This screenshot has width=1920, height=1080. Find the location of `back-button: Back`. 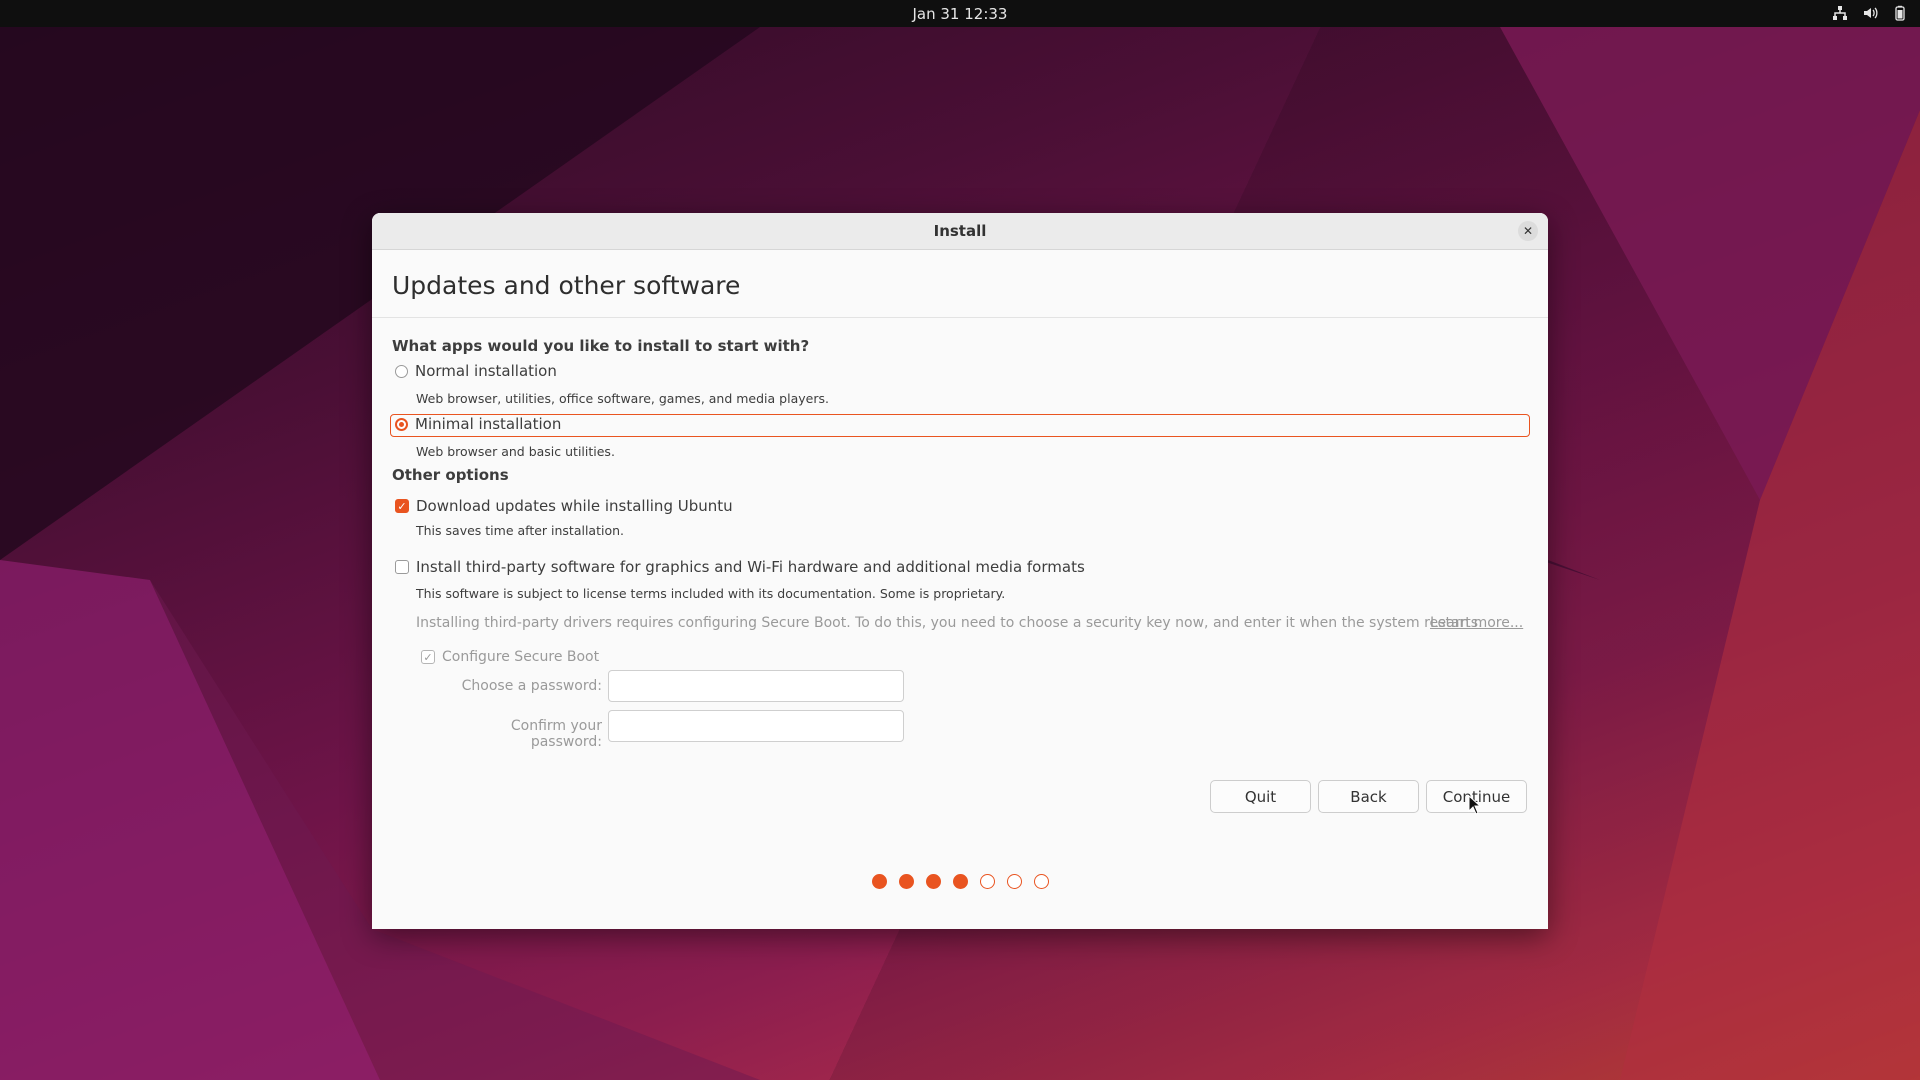

back-button: Back is located at coordinates (1368, 796).